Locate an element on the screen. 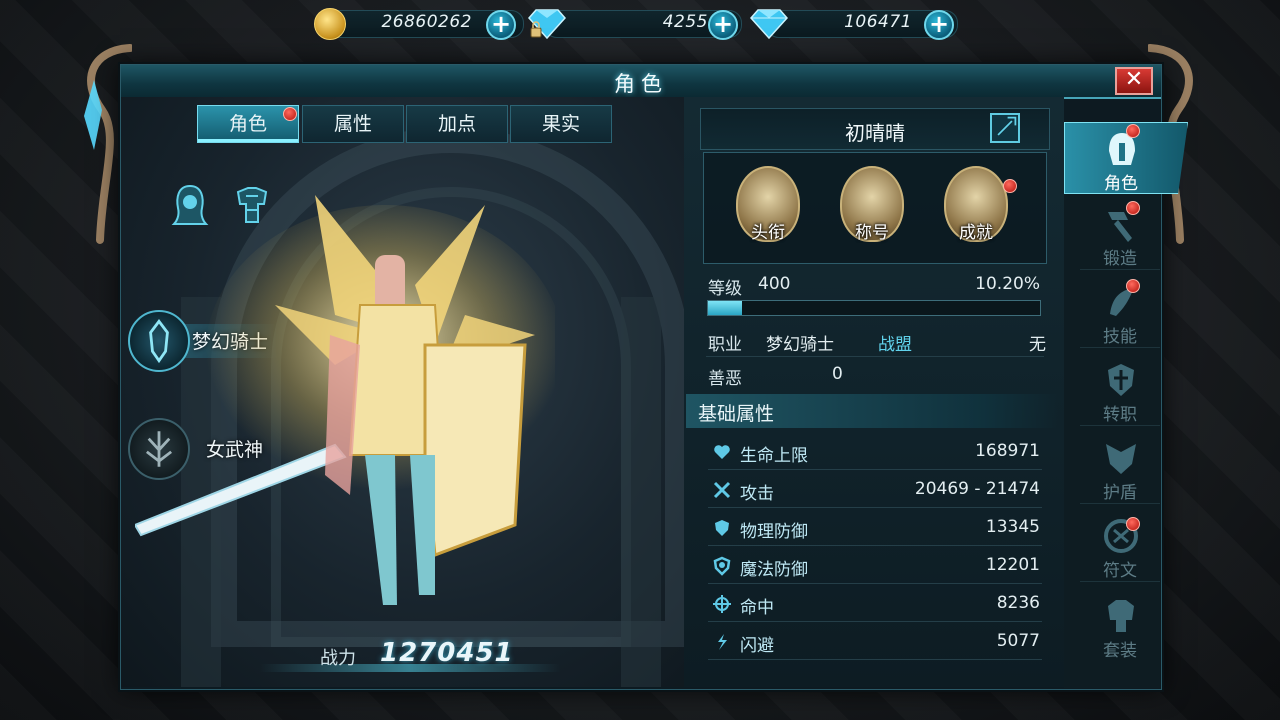  badge-achievement: 成就 is located at coordinates (976, 208).